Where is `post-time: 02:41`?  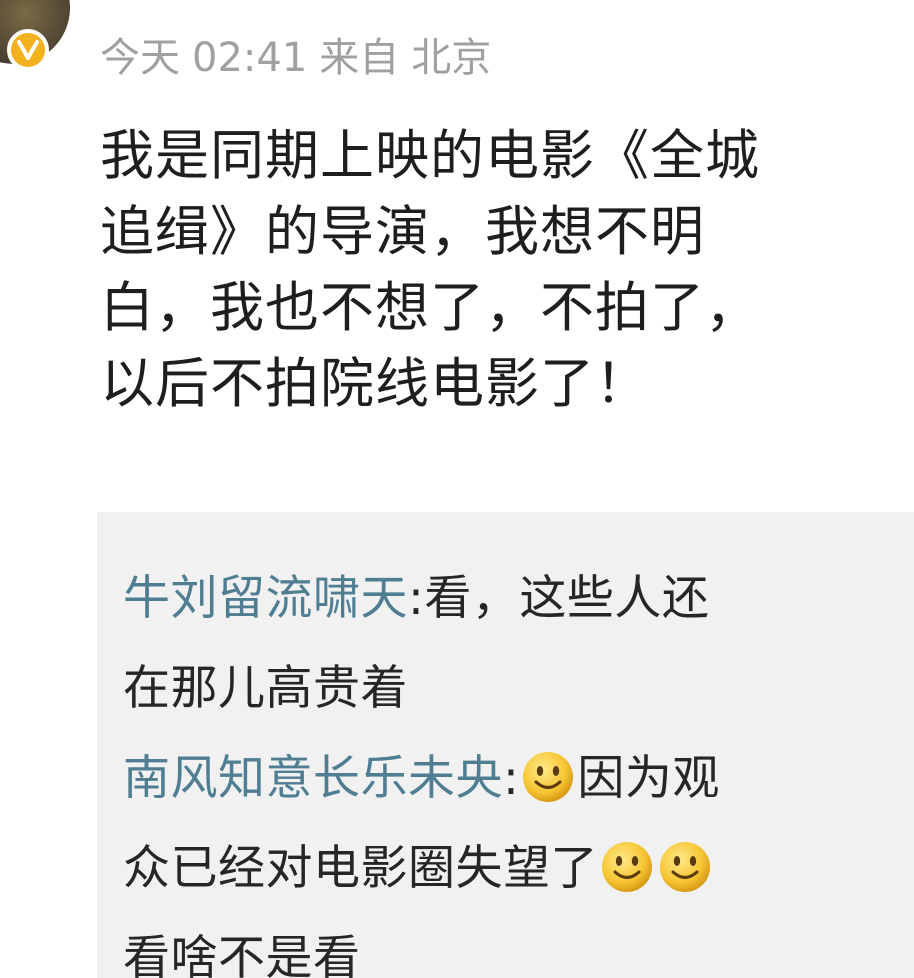
post-time: 02:41 is located at coordinates (250, 58).